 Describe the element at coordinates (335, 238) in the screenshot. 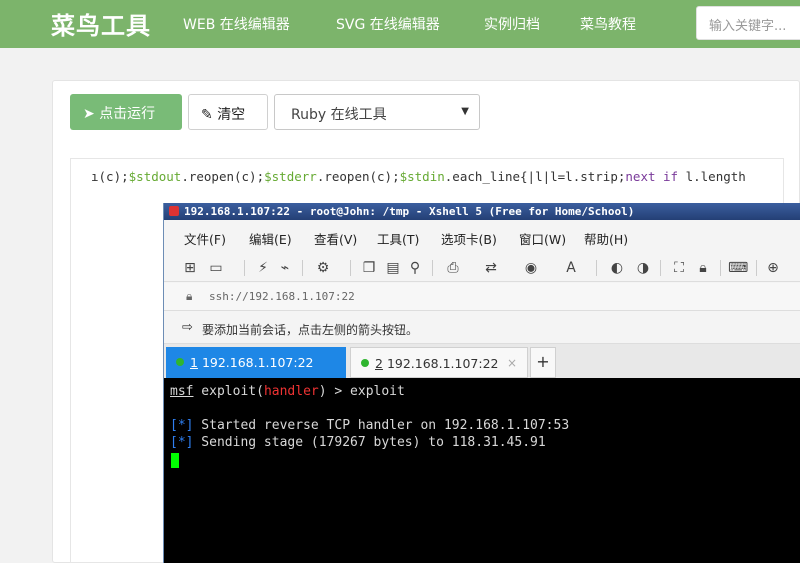

I see `menu-view: 查看(V)` at that location.